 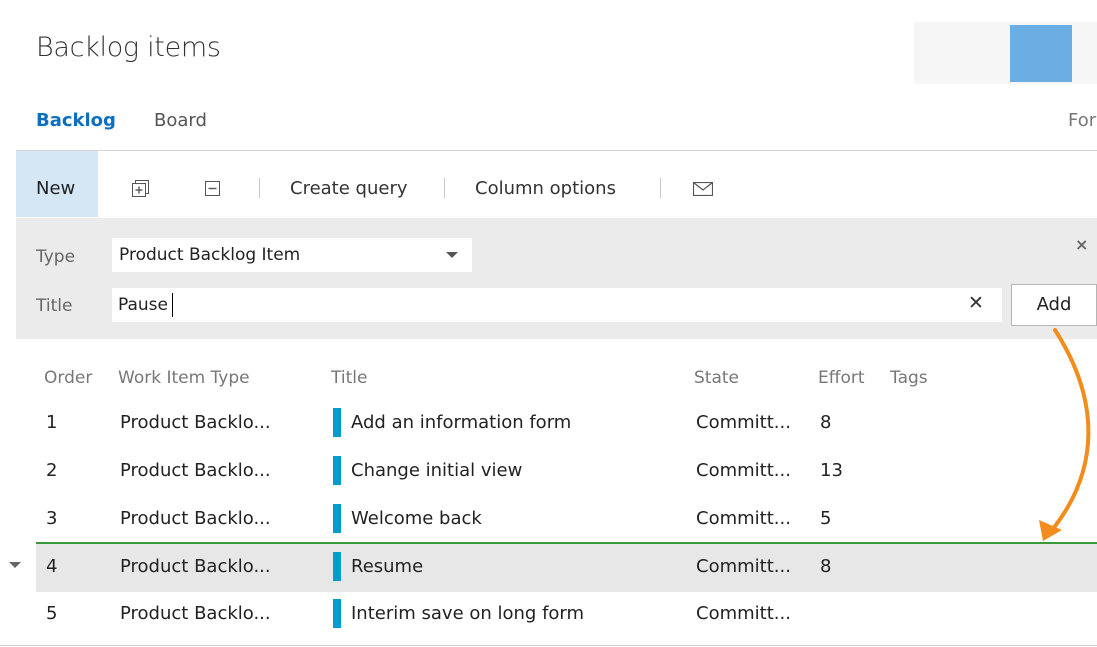 What do you see at coordinates (1054, 305) in the screenshot?
I see `add-button: Add` at bounding box center [1054, 305].